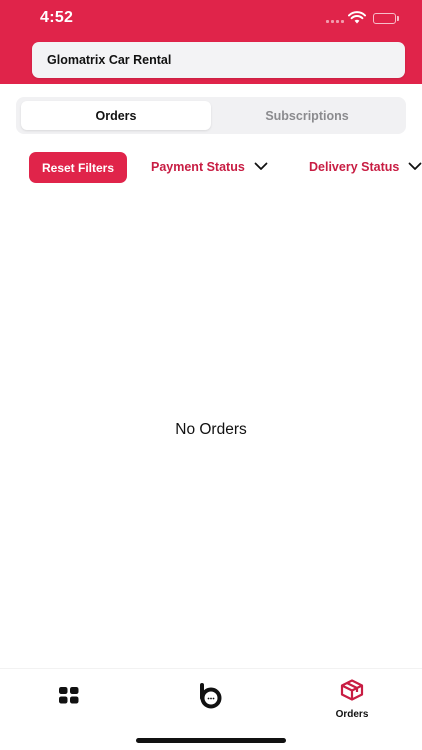 The image size is (422, 750). I want to click on status-bar: 4:52, so click(211, 19).